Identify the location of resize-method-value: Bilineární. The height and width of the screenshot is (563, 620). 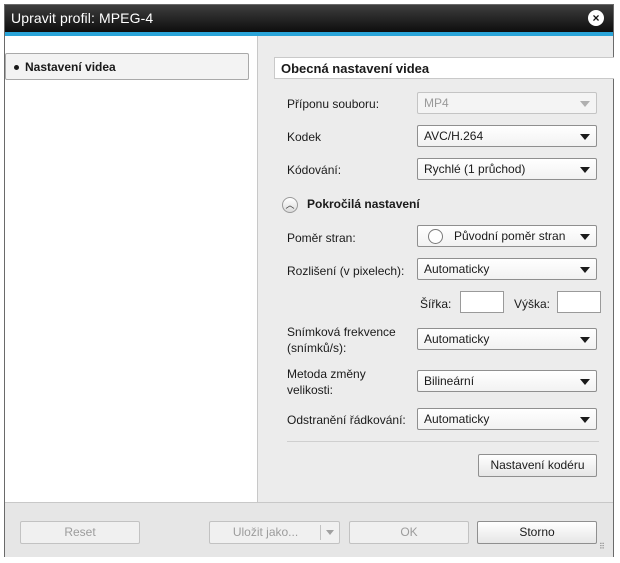
(449, 381).